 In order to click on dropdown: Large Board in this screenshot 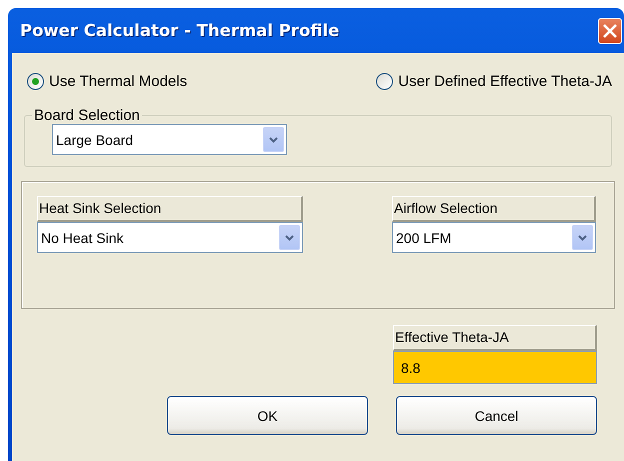, I will do `click(169, 139)`.